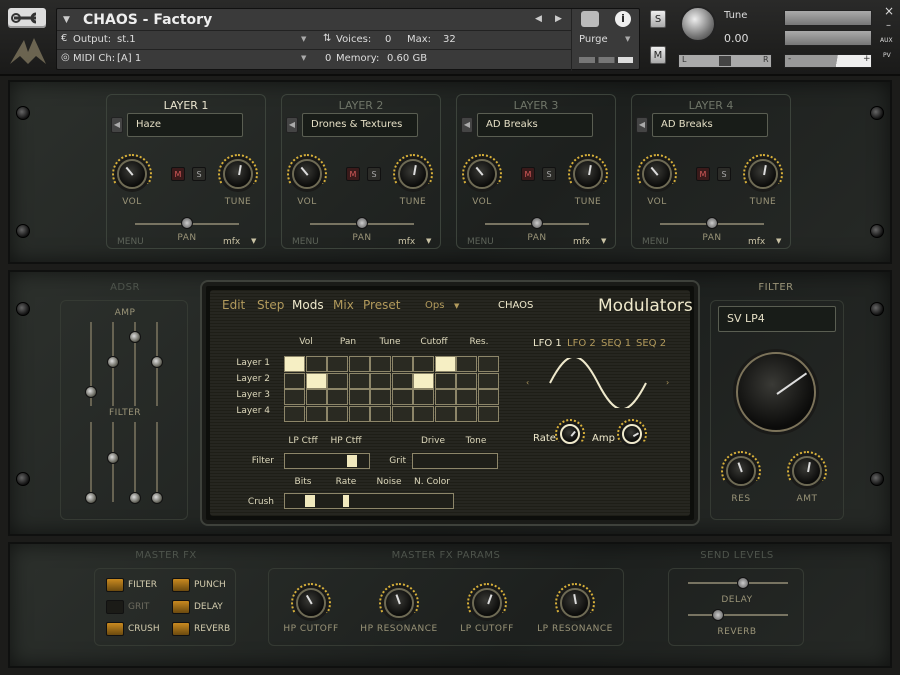 Image resolution: width=900 pixels, height=675 pixels. What do you see at coordinates (399, 600) in the screenshot?
I see `fx-knob-hp-resonance` at bounding box center [399, 600].